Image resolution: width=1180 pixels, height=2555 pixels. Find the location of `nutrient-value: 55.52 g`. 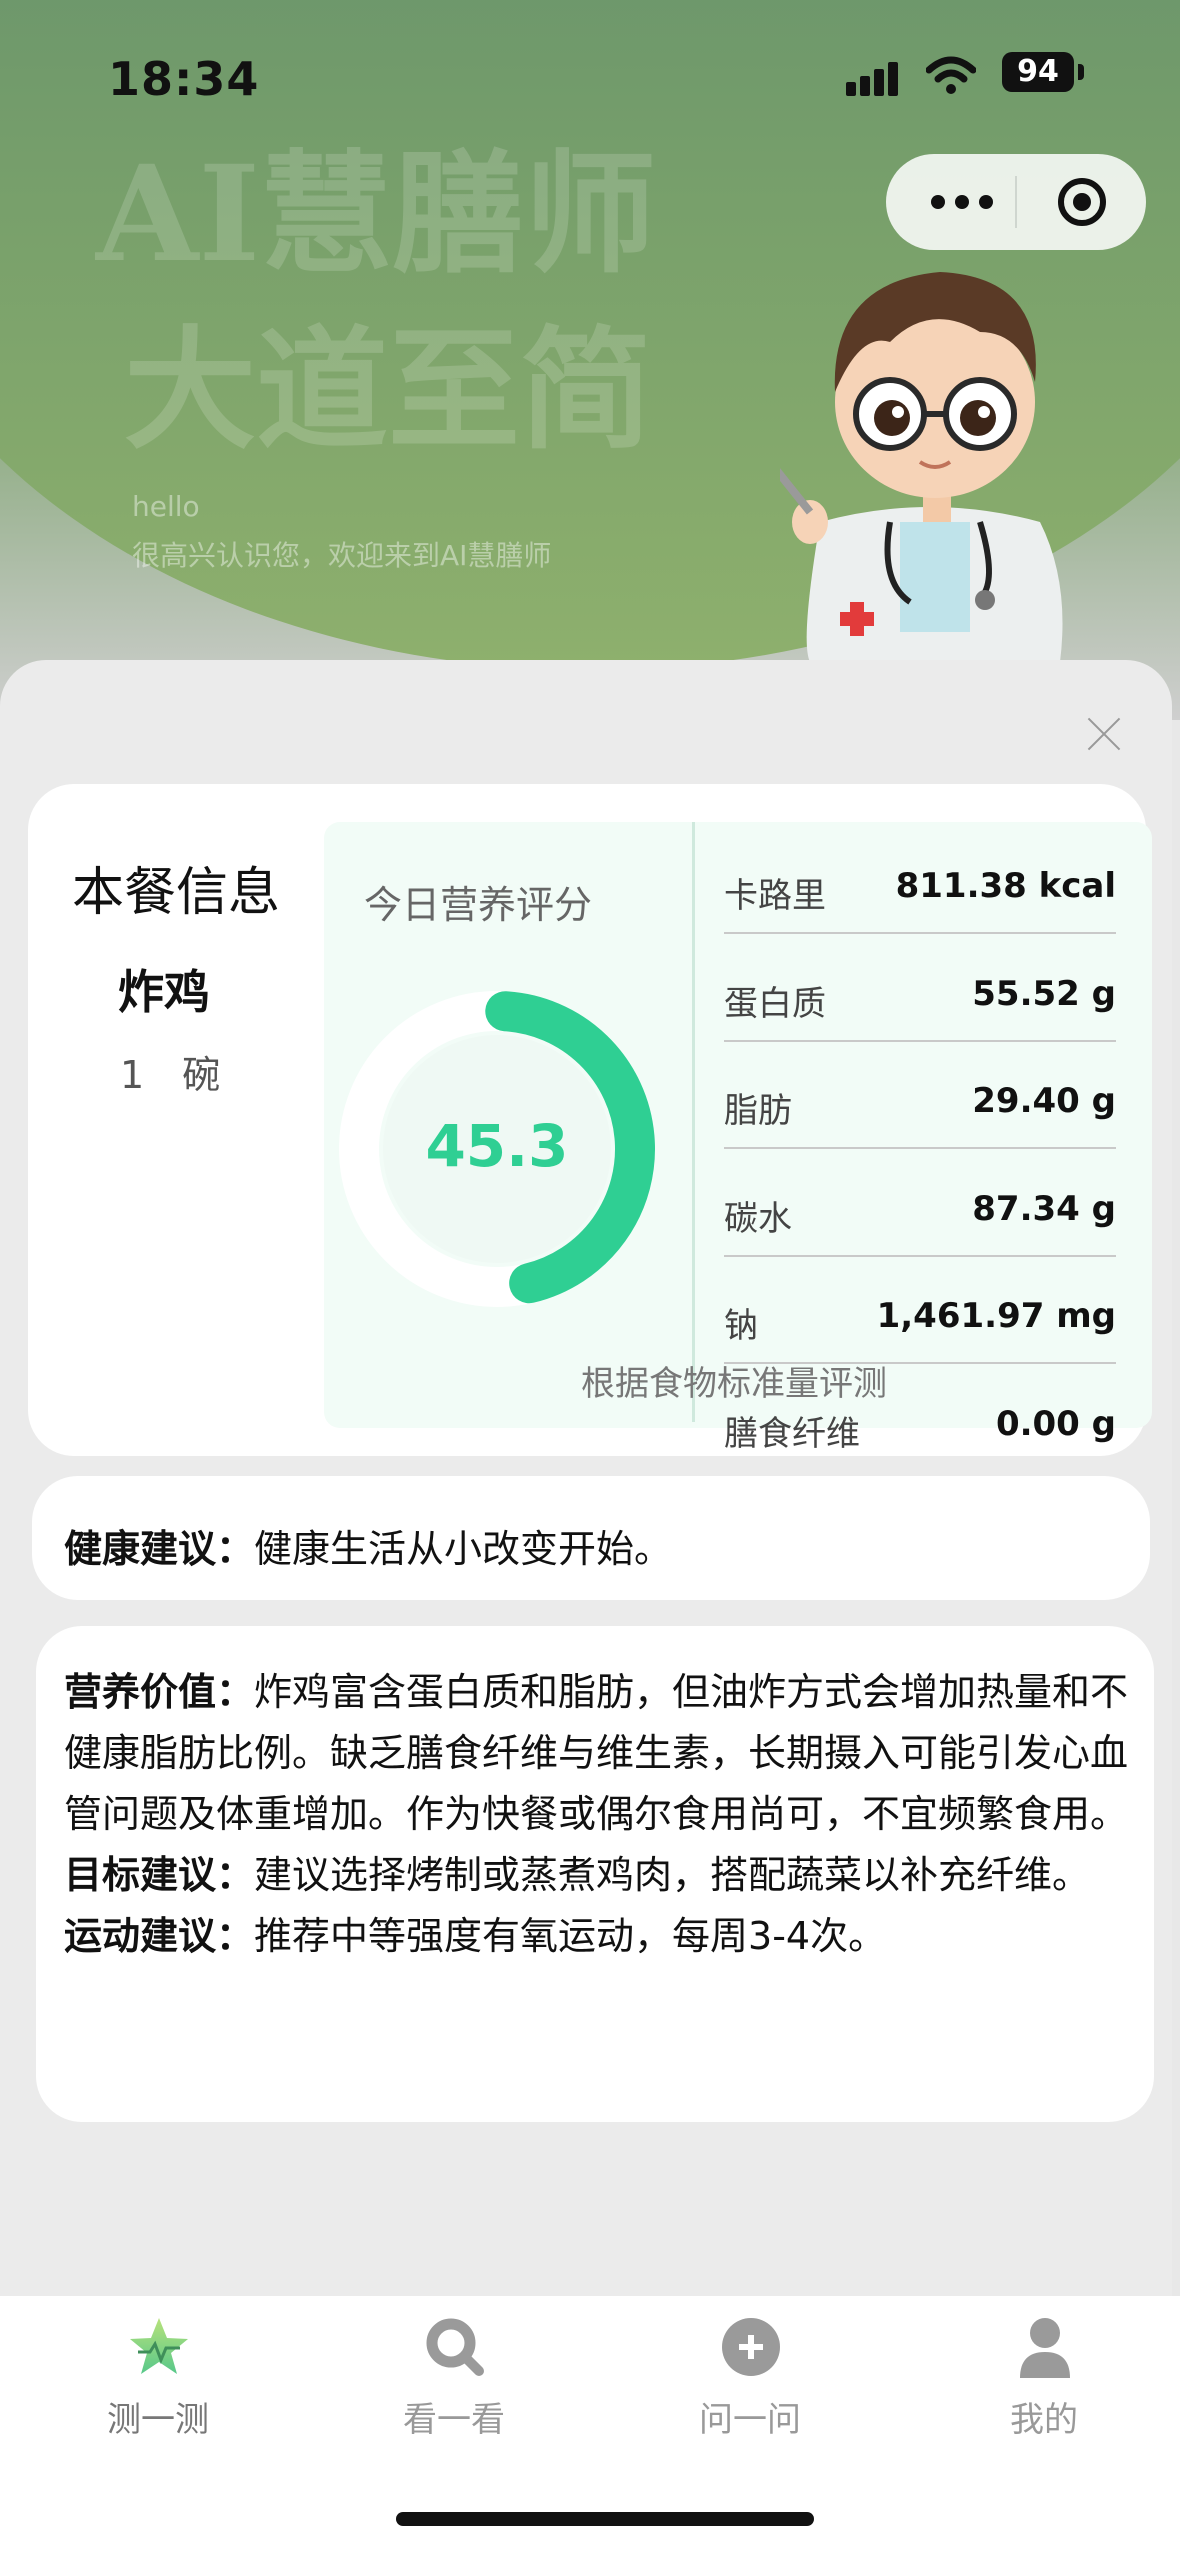

nutrient-value: 55.52 g is located at coordinates (1044, 993).